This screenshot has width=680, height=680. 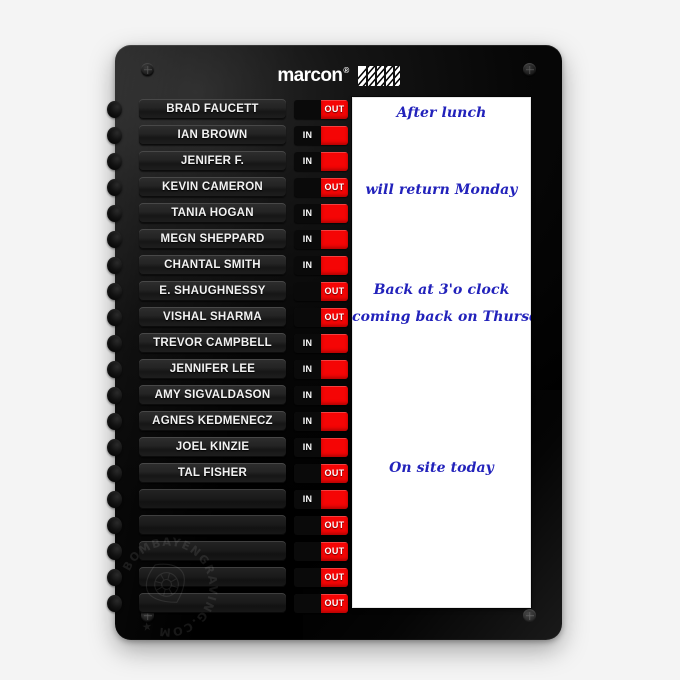 I want to click on name-plate: CHANTAL SMITH, so click(x=212, y=265).